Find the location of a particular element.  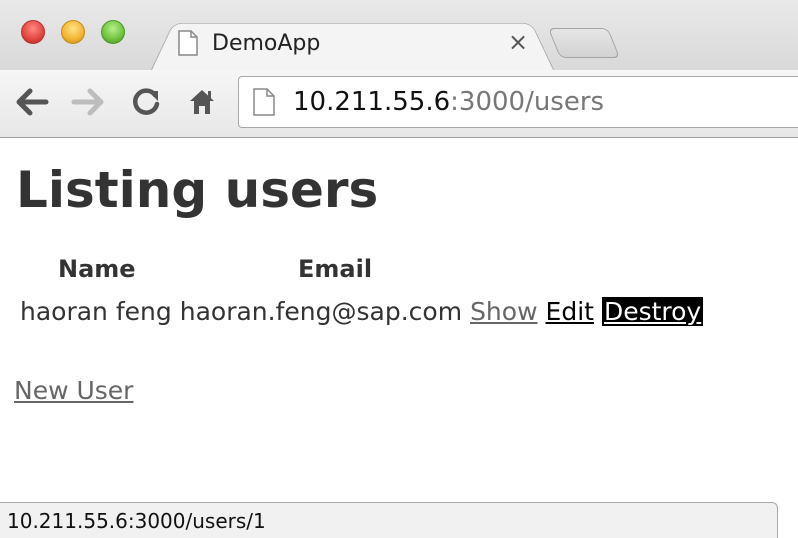

show-link: Show is located at coordinates (503, 311).